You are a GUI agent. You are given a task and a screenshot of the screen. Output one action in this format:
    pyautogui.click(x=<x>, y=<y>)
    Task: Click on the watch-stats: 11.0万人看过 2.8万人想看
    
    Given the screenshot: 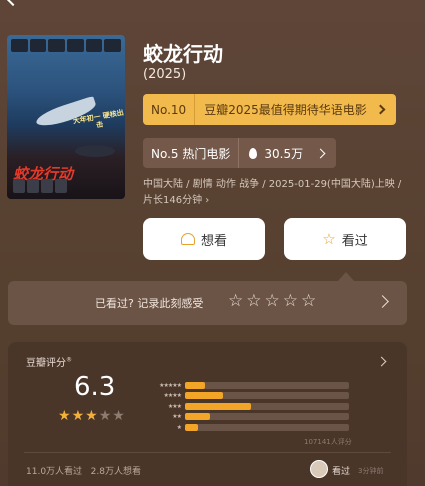 What is the action you would take?
    pyautogui.click(x=83, y=470)
    